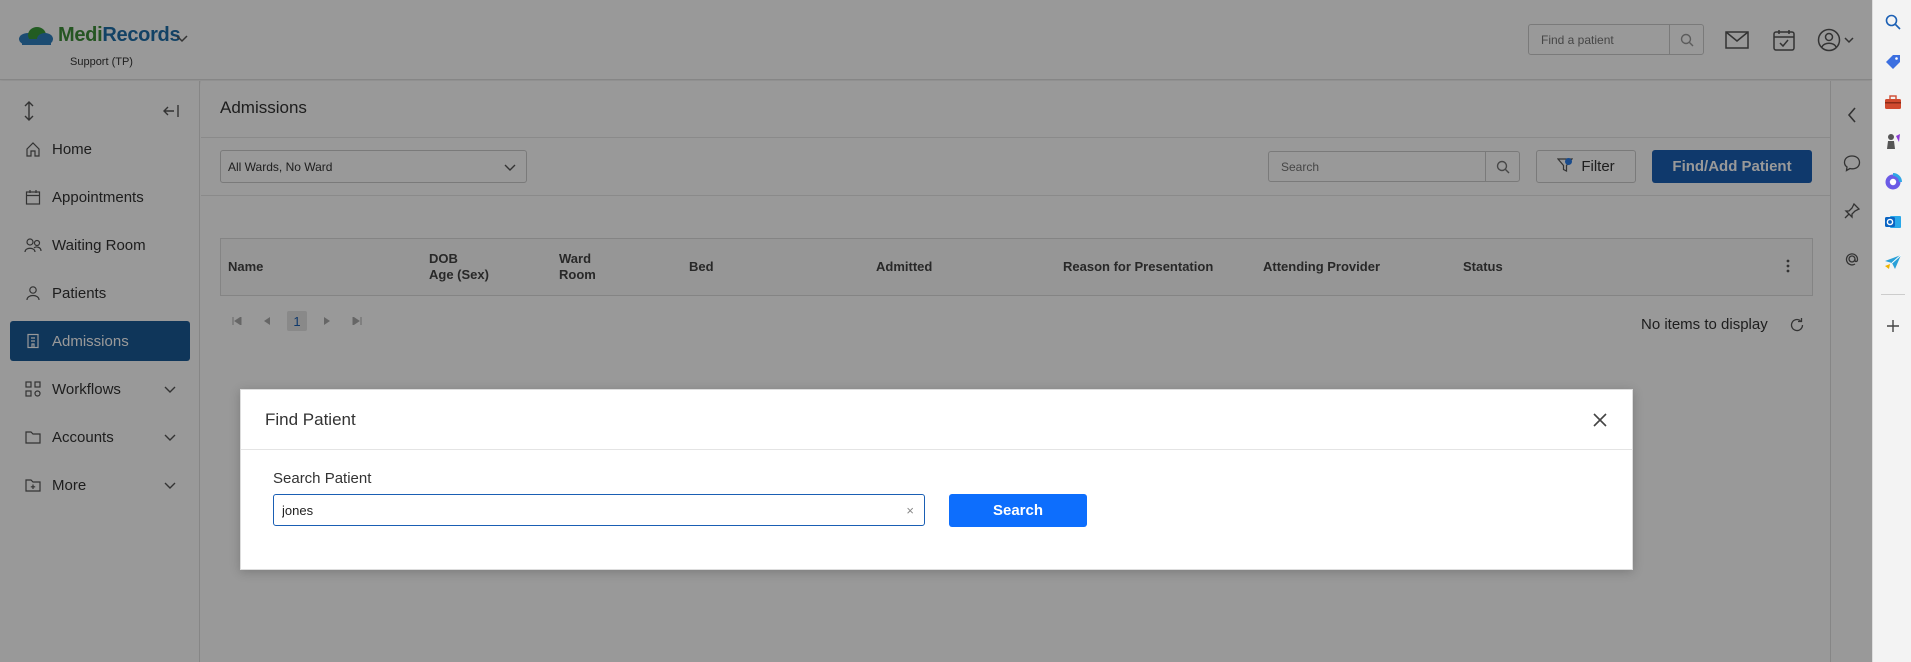 This screenshot has height=662, width=1911. What do you see at coordinates (1893, 262) in the screenshot?
I see `send-icon` at bounding box center [1893, 262].